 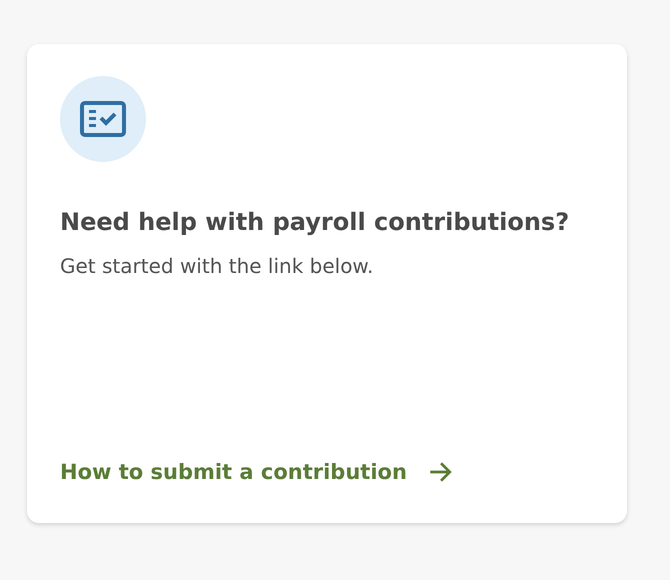 I want to click on contribution-link: How to submit a contribution, so click(x=256, y=472).